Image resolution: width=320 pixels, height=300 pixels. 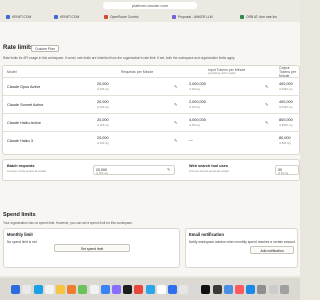 What do you see at coordinates (20, 141) in the screenshot?
I see `model-name: Claude Haiku 3` at bounding box center [20, 141].